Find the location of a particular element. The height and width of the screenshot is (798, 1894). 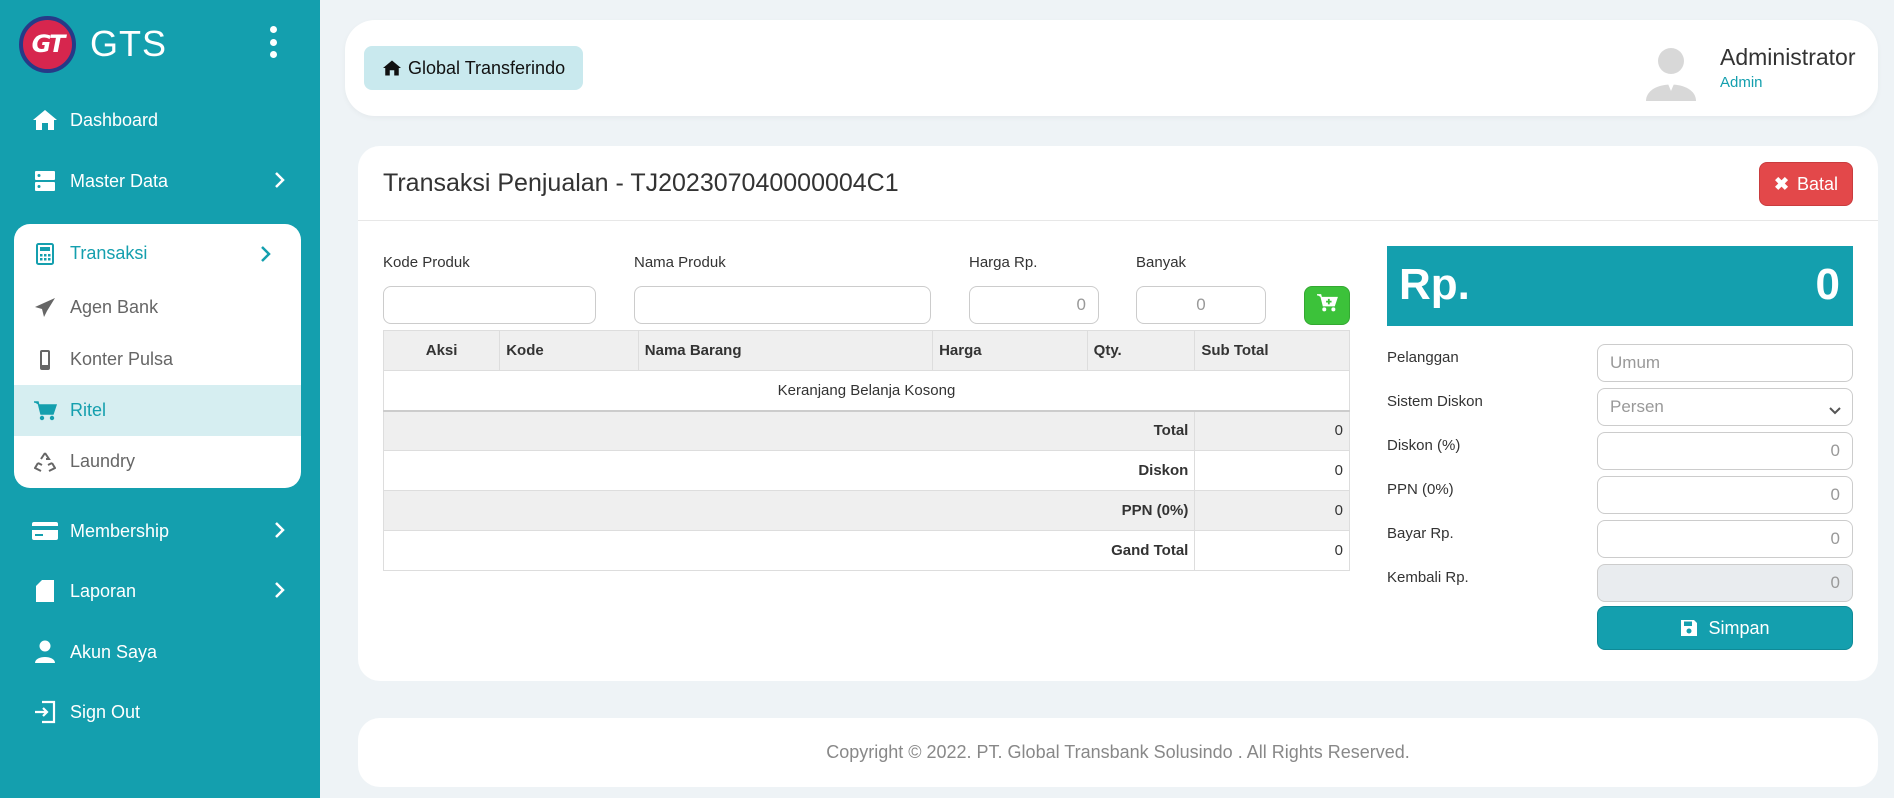

save-button-label: Simpan is located at coordinates (1739, 627).